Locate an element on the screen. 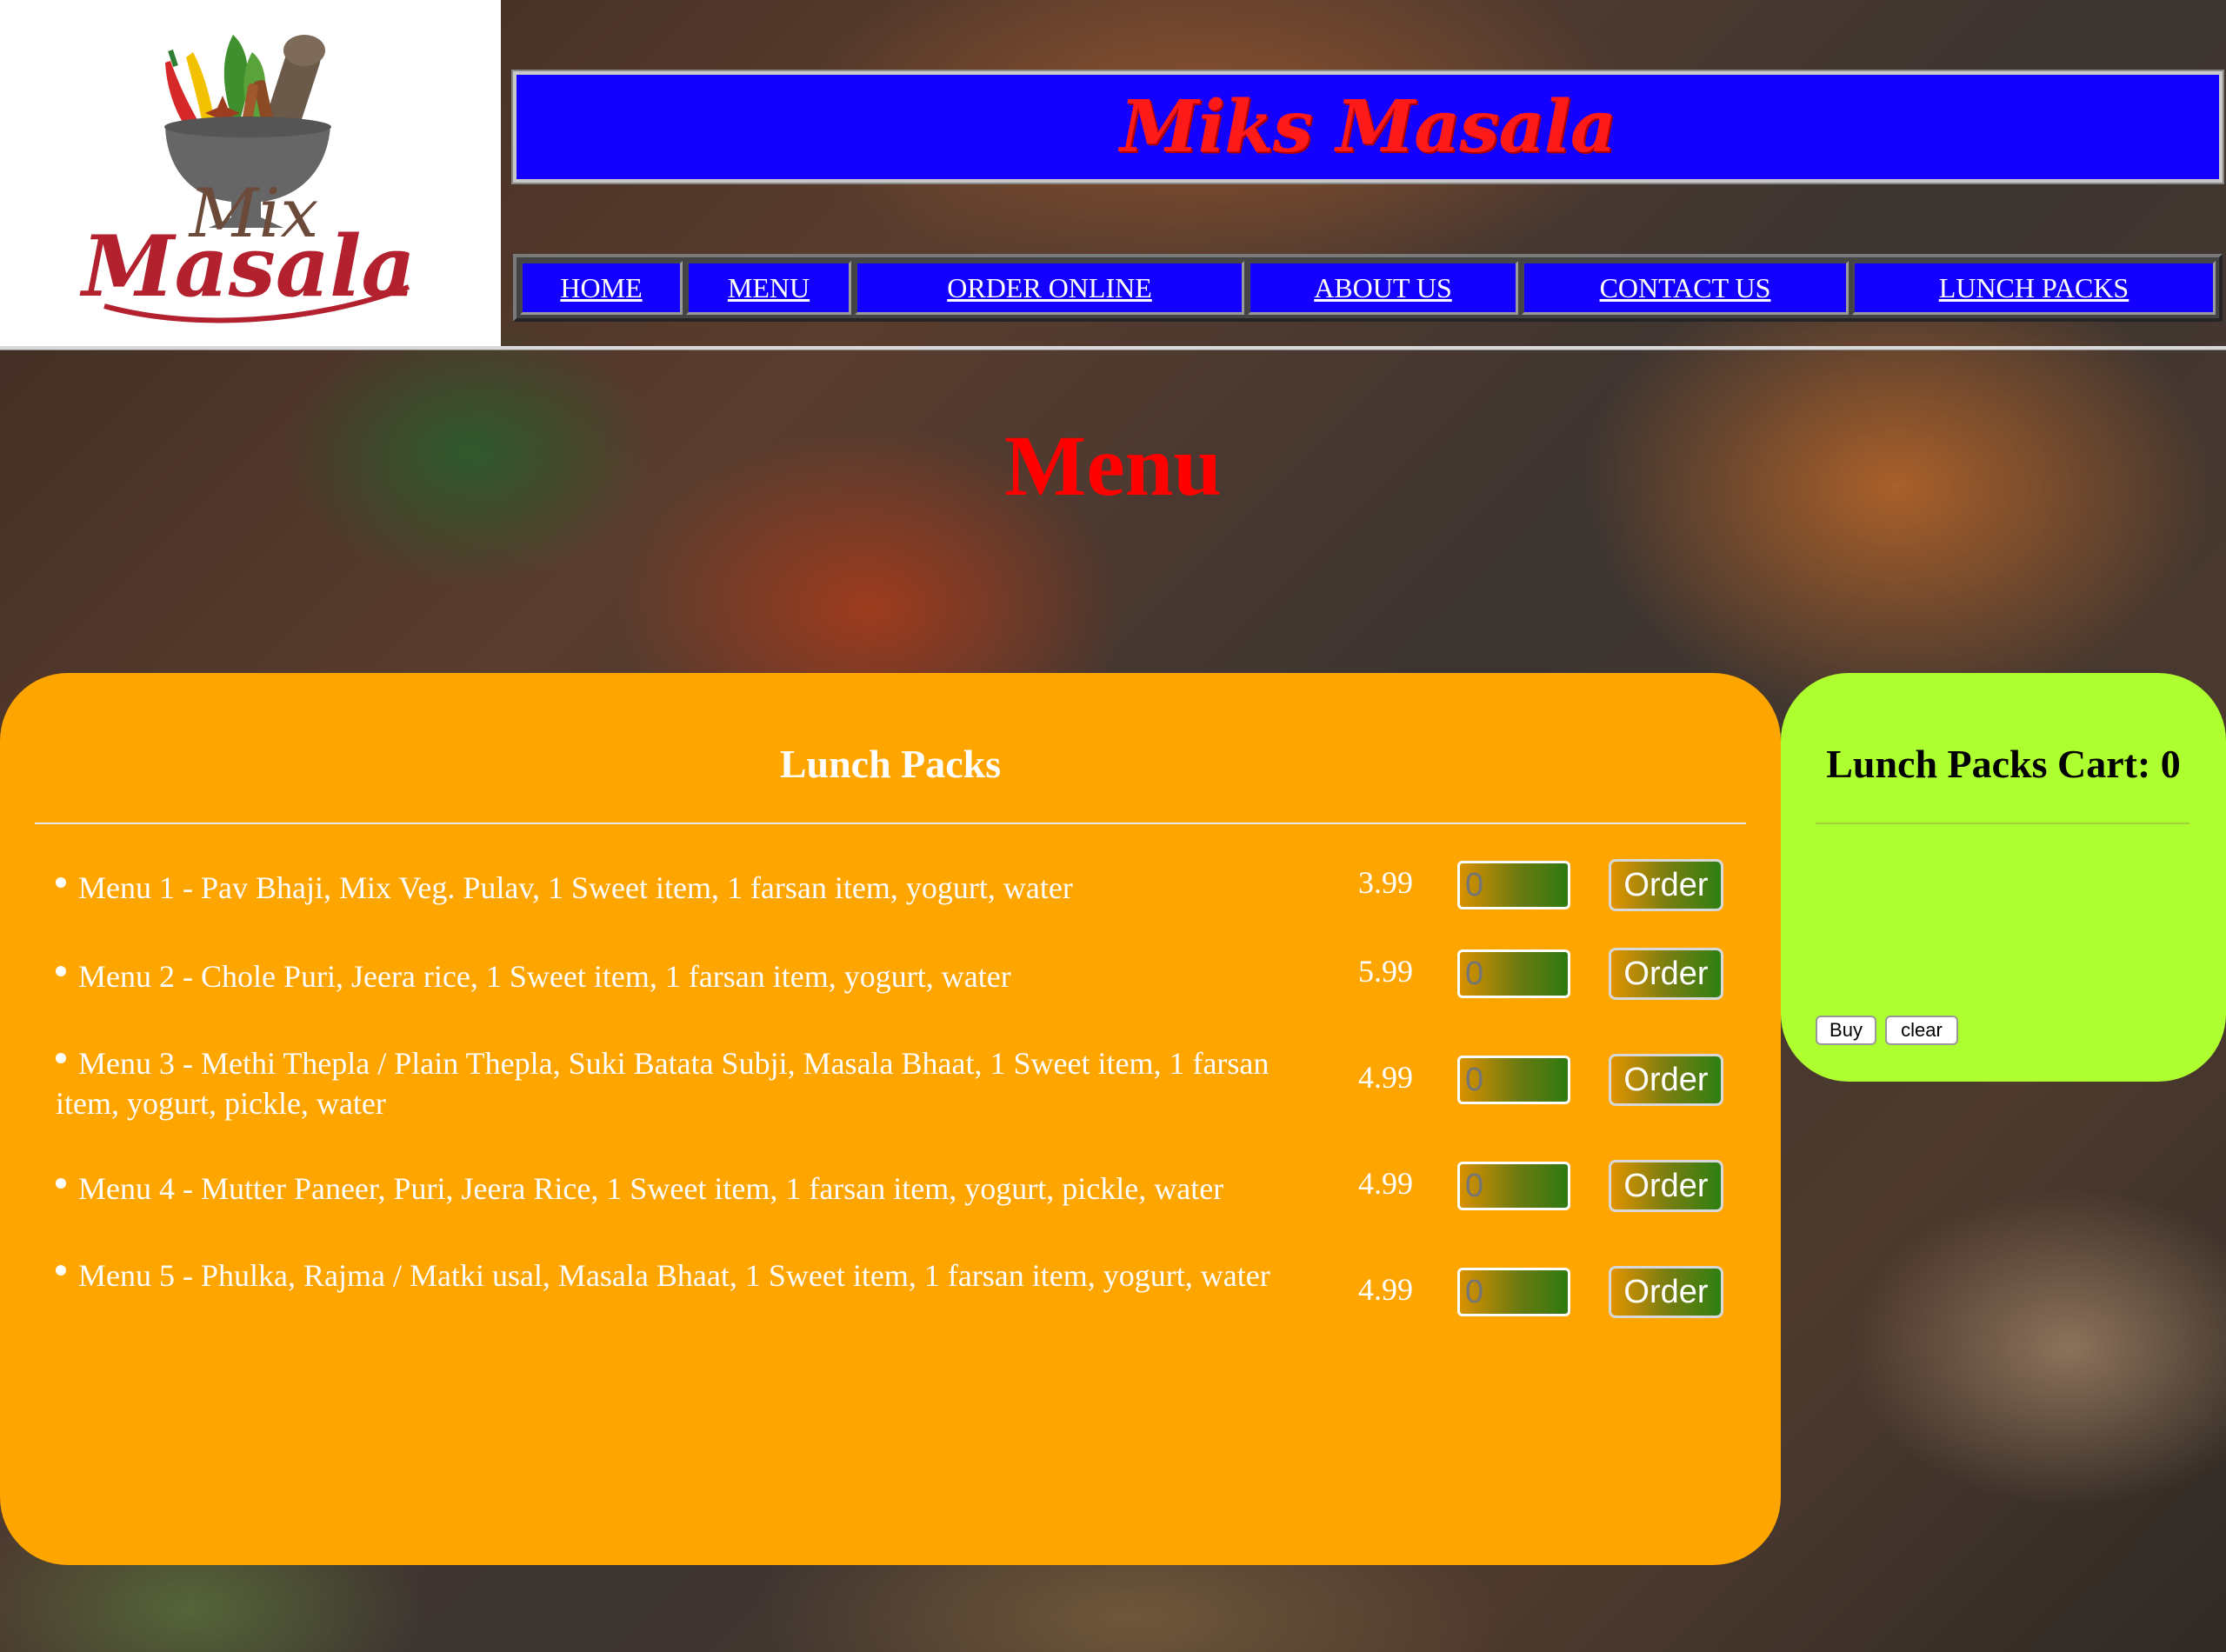  menu-item-price: 5.99 is located at coordinates (1385, 971).